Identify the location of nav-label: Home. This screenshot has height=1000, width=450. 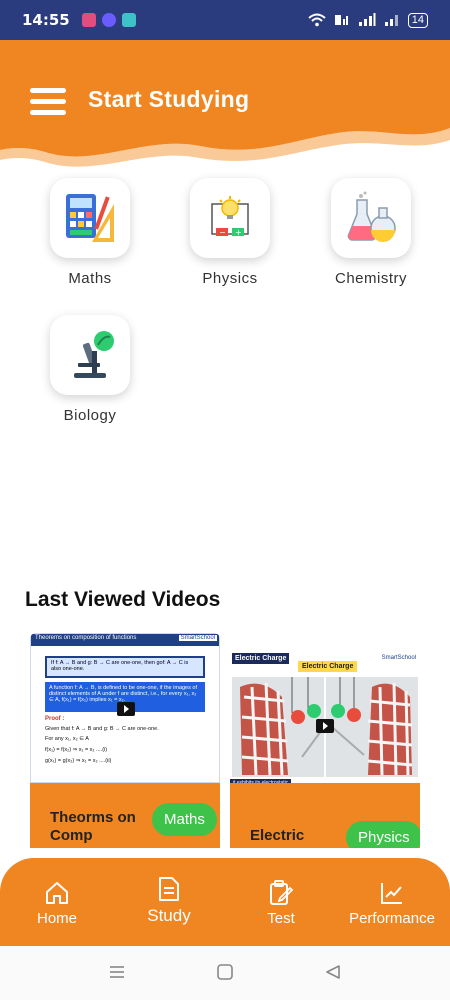
(56, 918).